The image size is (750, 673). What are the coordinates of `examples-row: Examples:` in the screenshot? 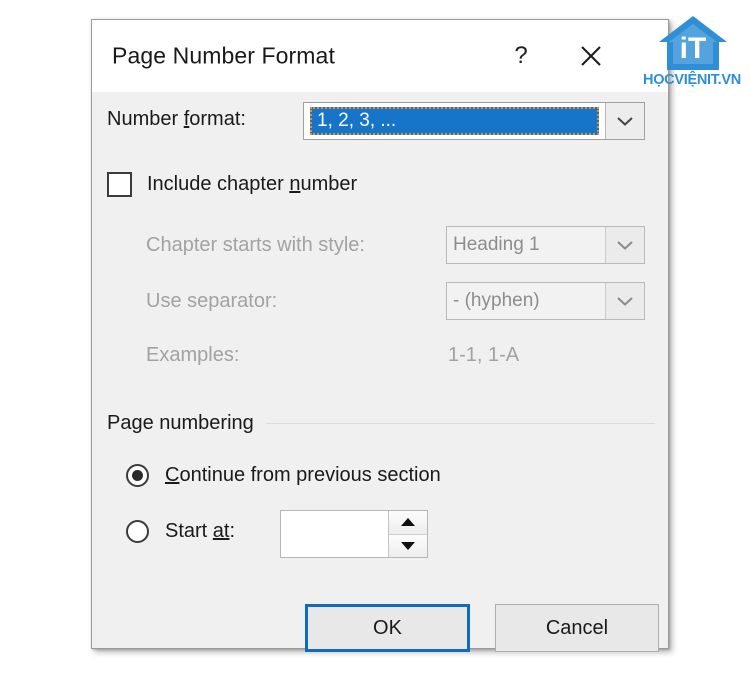 It's located at (192, 355).